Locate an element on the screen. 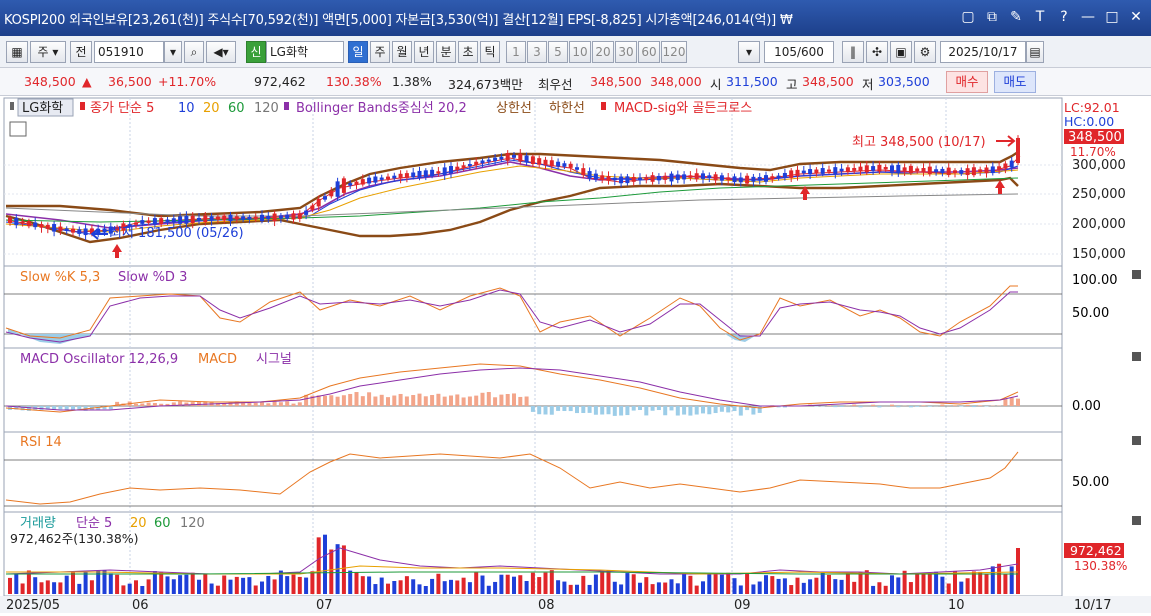 This screenshot has height=616, width=1151. layout-icon: ▦ is located at coordinates (17, 52).